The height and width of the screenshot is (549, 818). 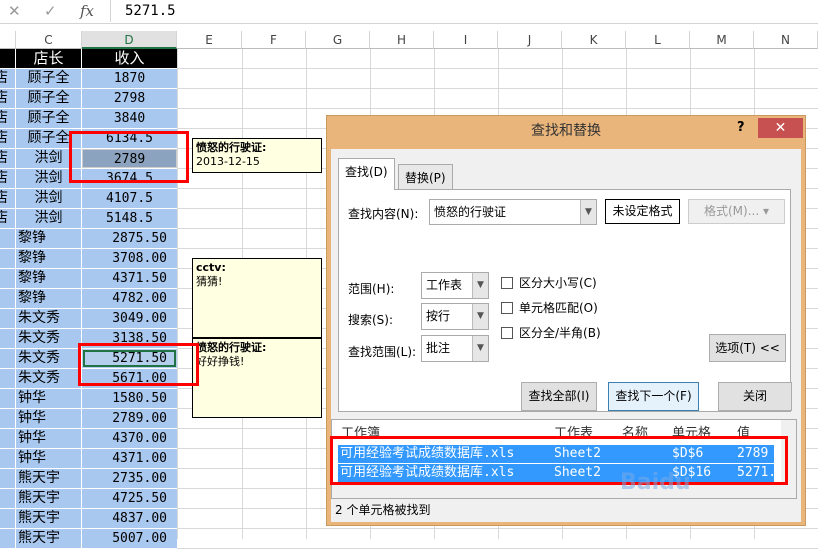 What do you see at coordinates (129, 58) in the screenshot?
I see `header-cell-income: 收入` at bounding box center [129, 58].